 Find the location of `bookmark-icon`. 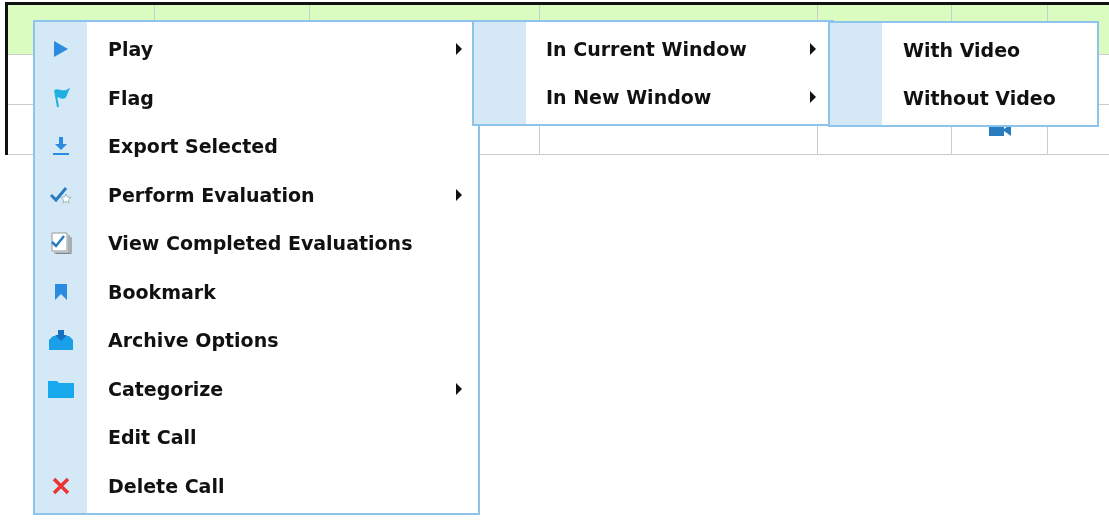

bookmark-icon is located at coordinates (61, 291).